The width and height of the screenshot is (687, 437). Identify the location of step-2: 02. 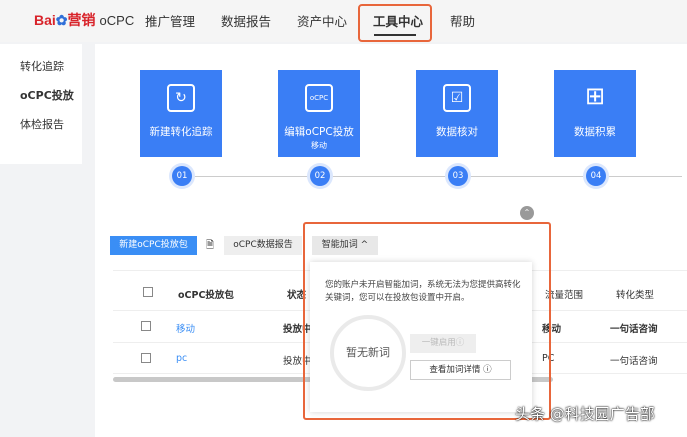
(320, 176).